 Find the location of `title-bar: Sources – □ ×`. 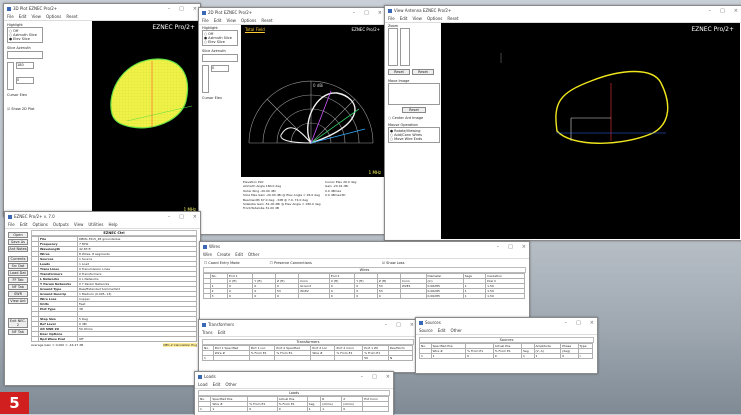

title-bar: Sources – □ × is located at coordinates (506, 322).